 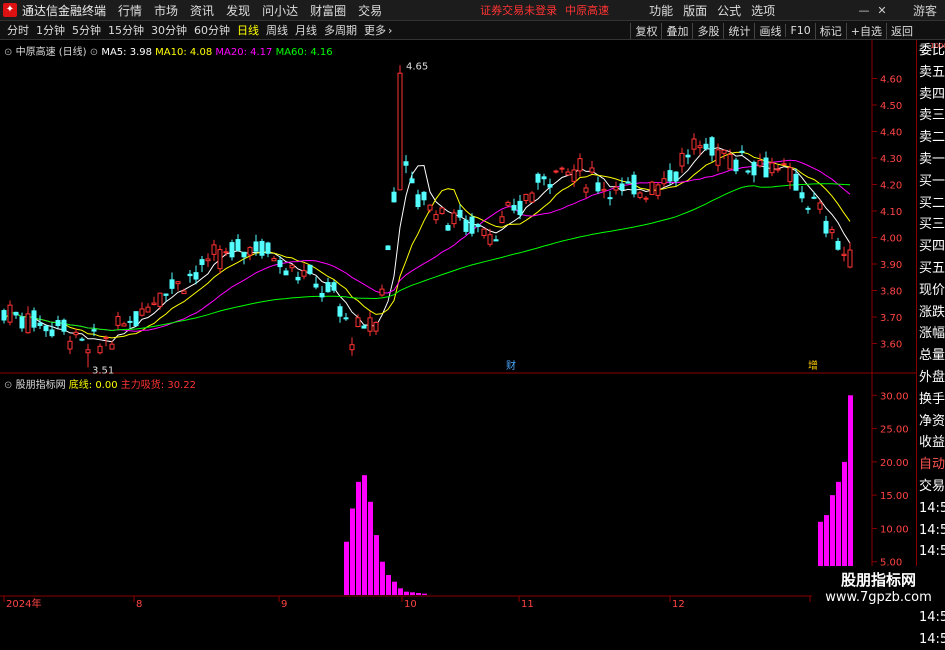 I want to click on y-tick-label: 3.90, so click(x=891, y=265).